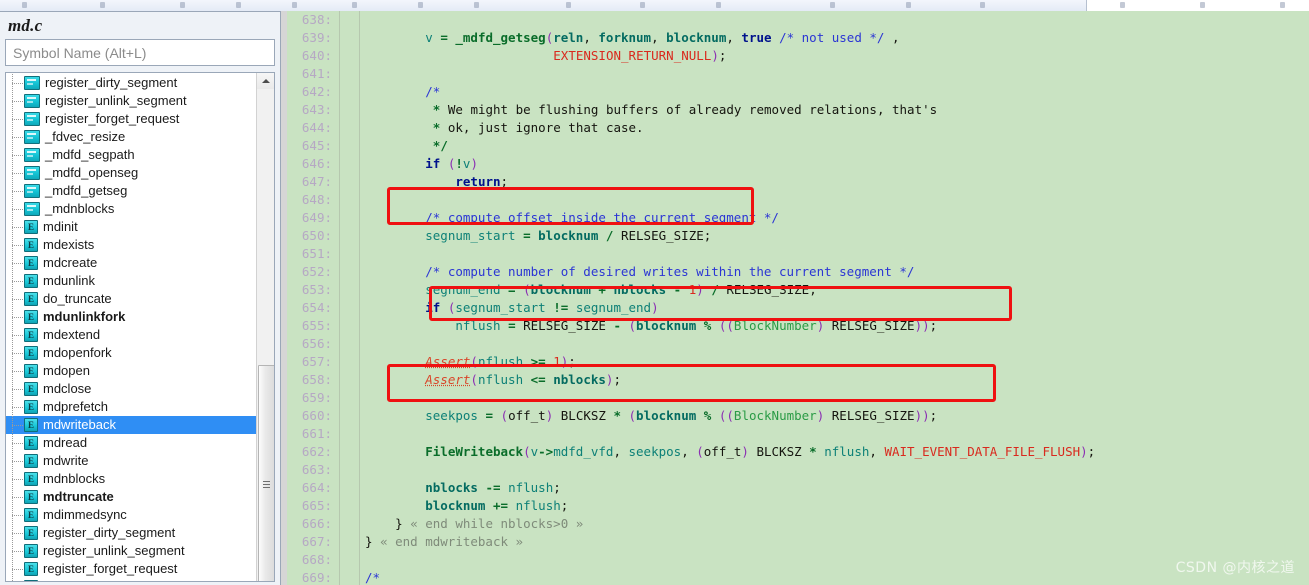 The image size is (1309, 585). I want to click on code-line: 647: return;, so click(795, 182).